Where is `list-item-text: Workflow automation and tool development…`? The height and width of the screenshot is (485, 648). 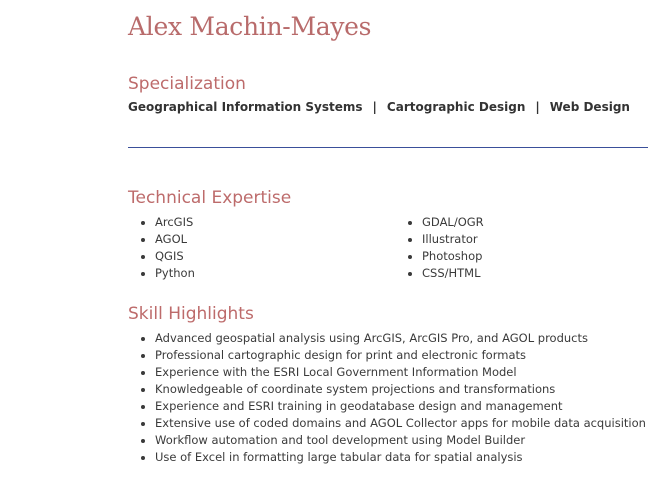
list-item-text: Workflow automation and tool development… is located at coordinates (340, 440).